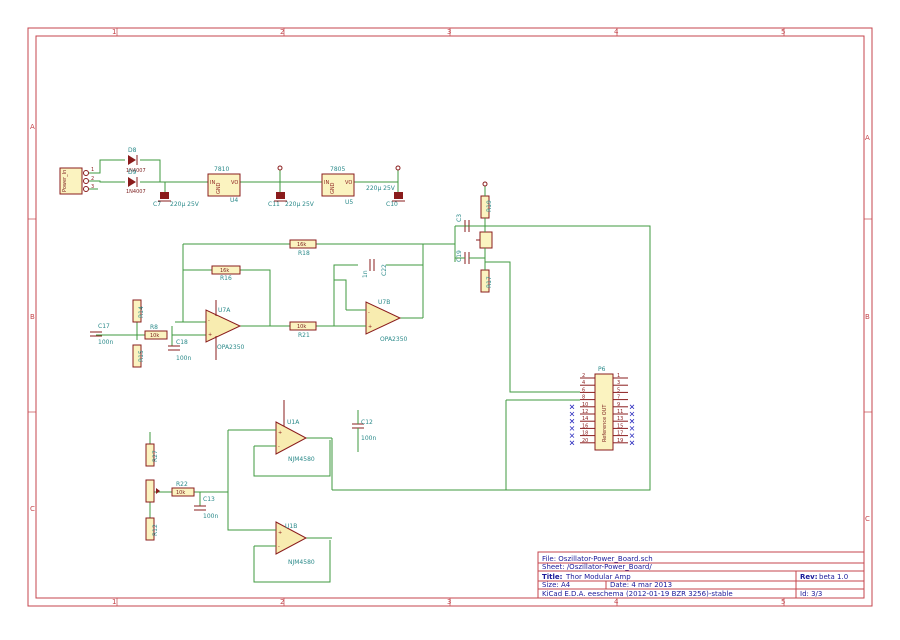 This screenshot has width=900, height=640. What do you see at coordinates (552, 577) in the screenshot?
I see `tb-title-label: Title:` at bounding box center [552, 577].